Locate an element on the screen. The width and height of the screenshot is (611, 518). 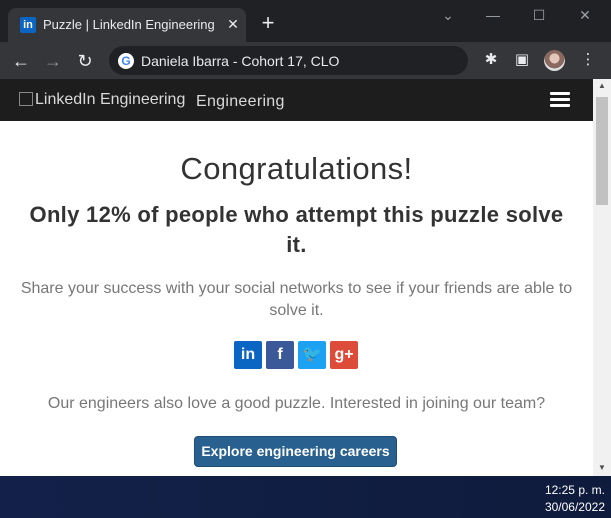
os-taskbar: 12:25 p. m. 30/06/2022 is located at coordinates (305, 497).